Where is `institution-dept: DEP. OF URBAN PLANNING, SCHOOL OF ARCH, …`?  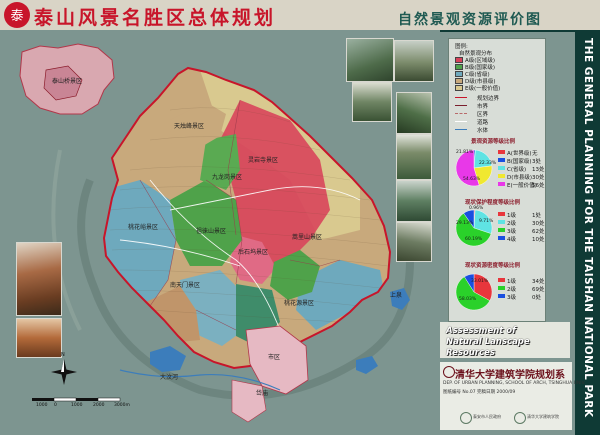 institution-dept: DEP. OF URBAN PLANNING, SCHOOL OF ARCH, … is located at coordinates (514, 383).